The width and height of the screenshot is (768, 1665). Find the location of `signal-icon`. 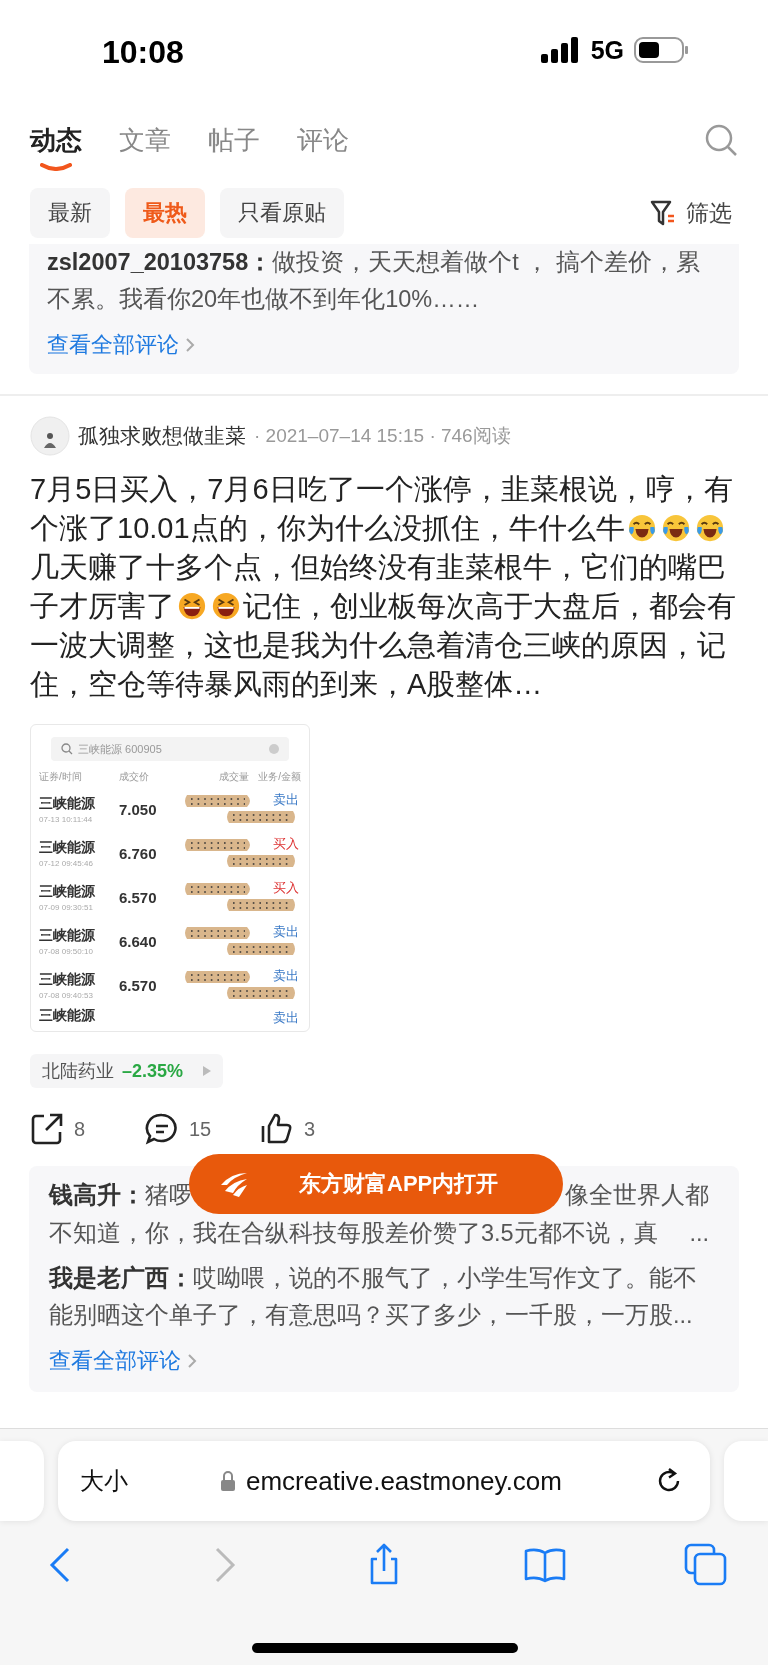

signal-icon is located at coordinates (560, 50).